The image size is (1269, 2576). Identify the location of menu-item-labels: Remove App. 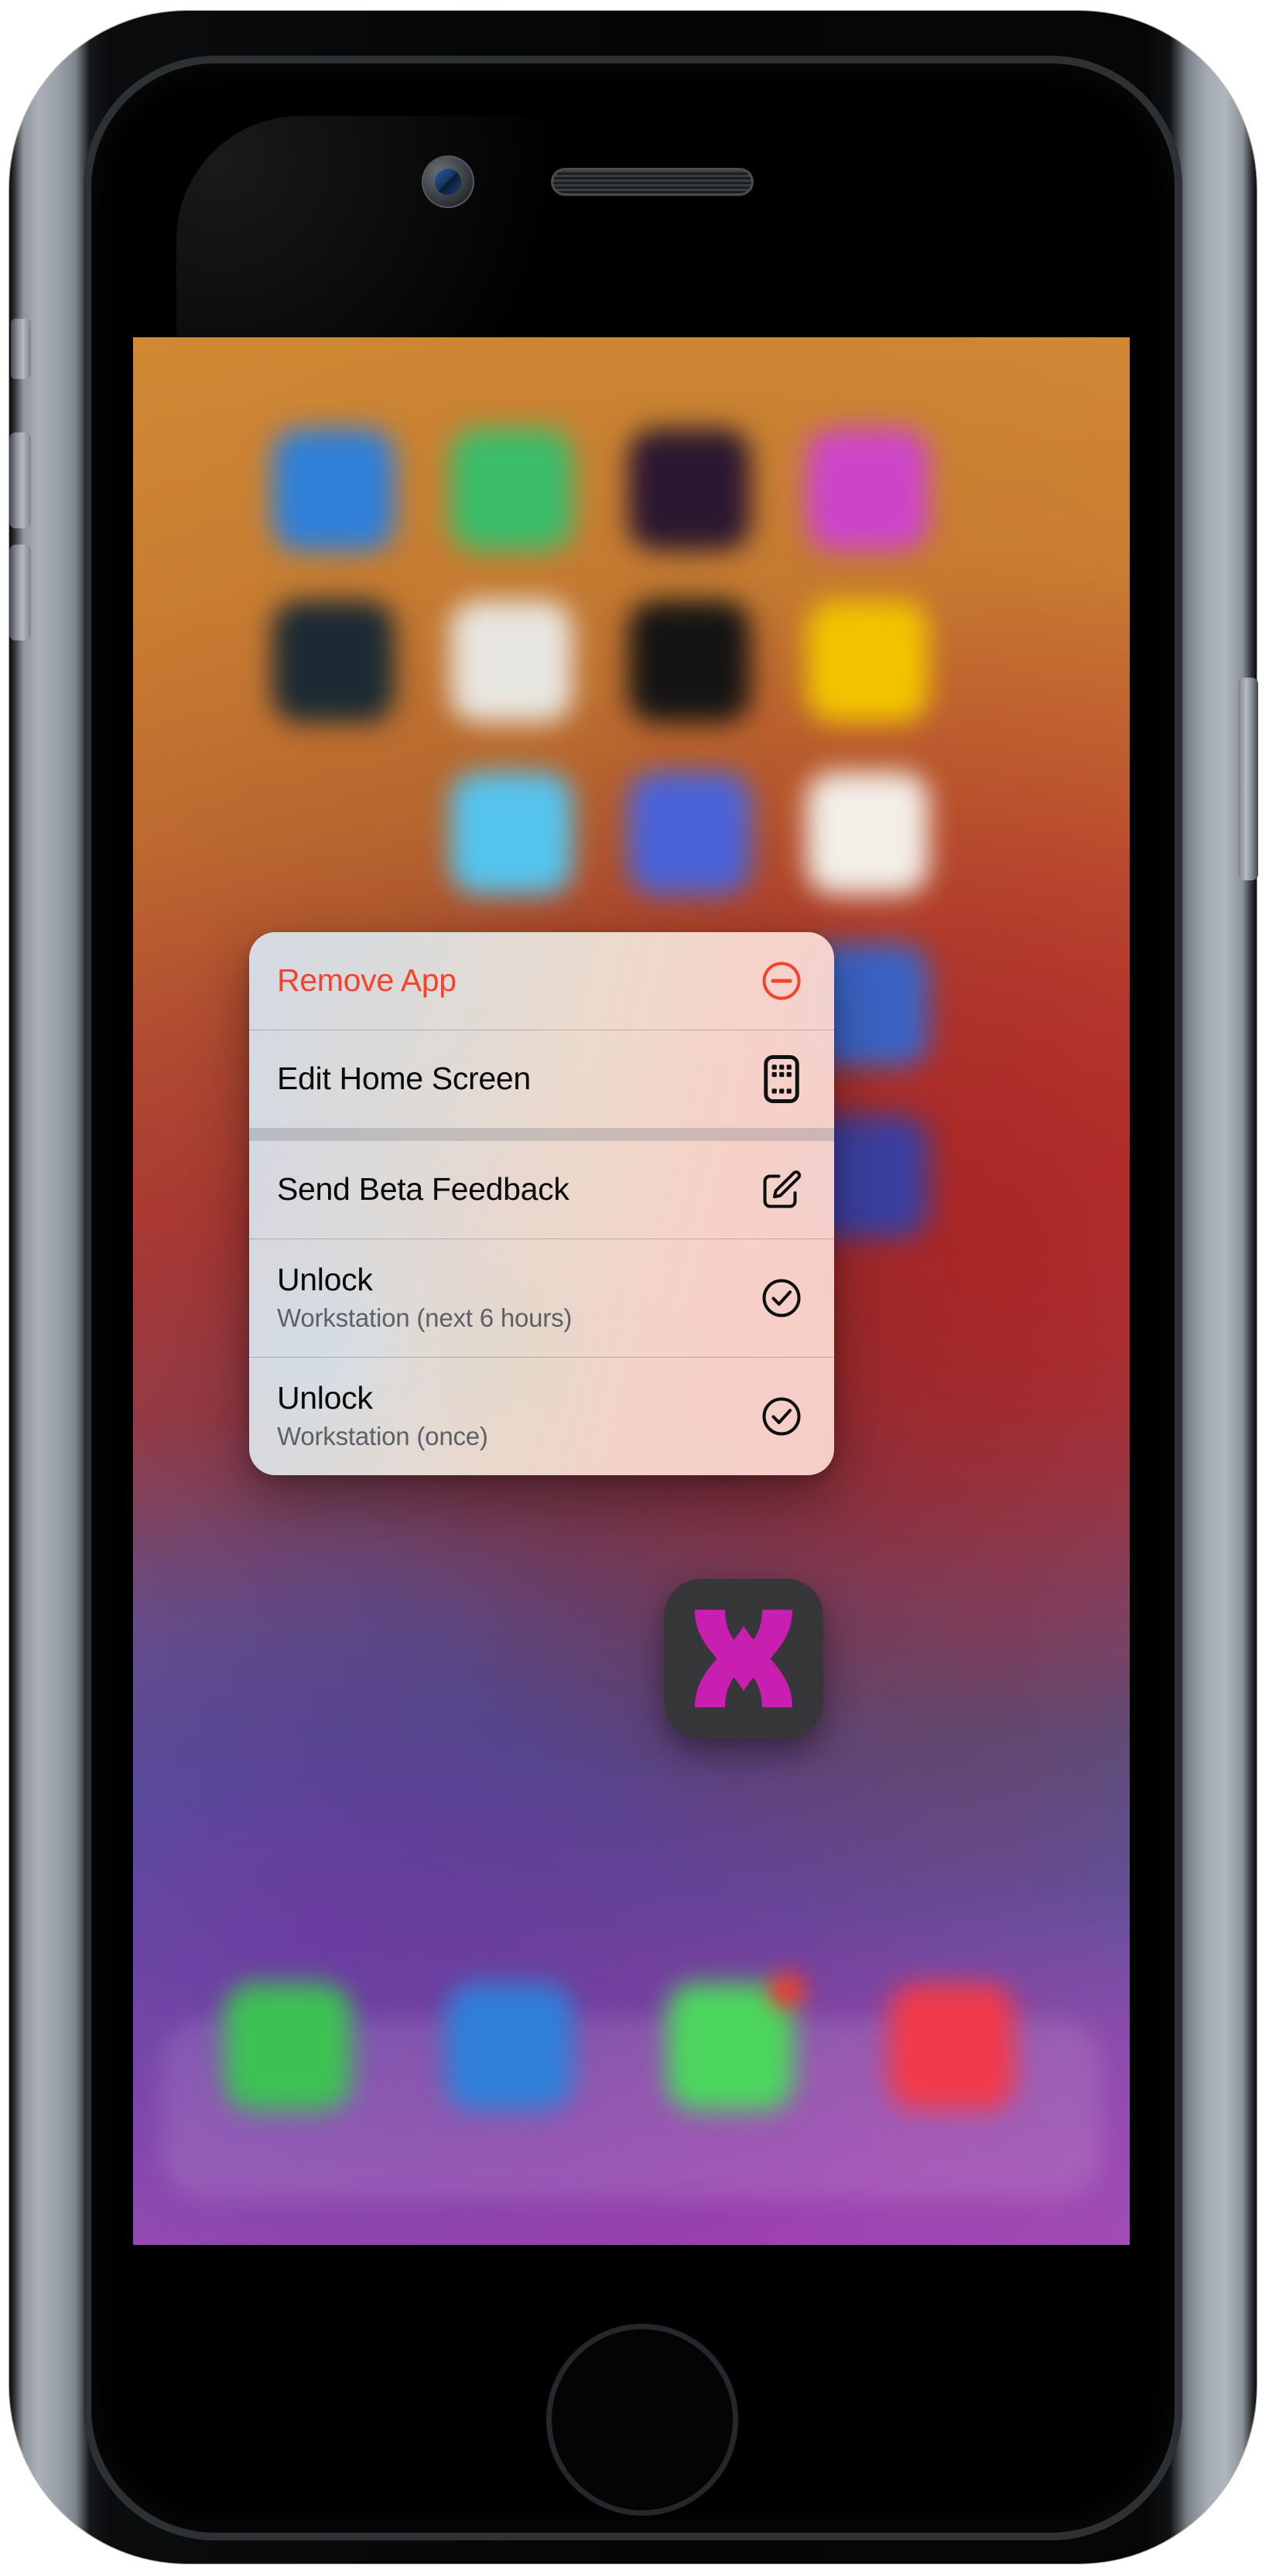
(367, 980).